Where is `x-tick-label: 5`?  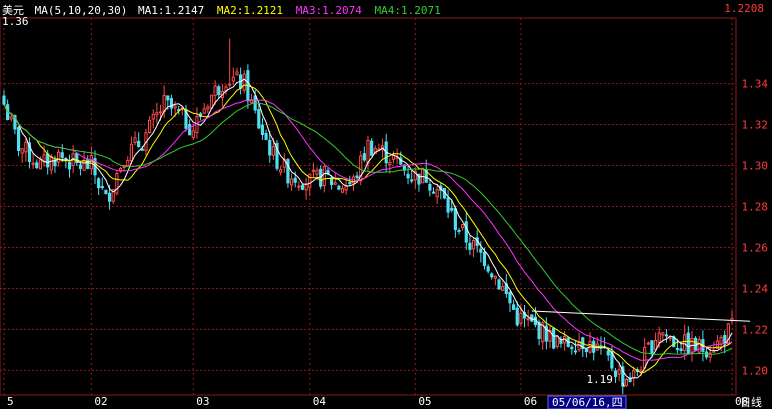 x-tick-label: 5 is located at coordinates (10, 401).